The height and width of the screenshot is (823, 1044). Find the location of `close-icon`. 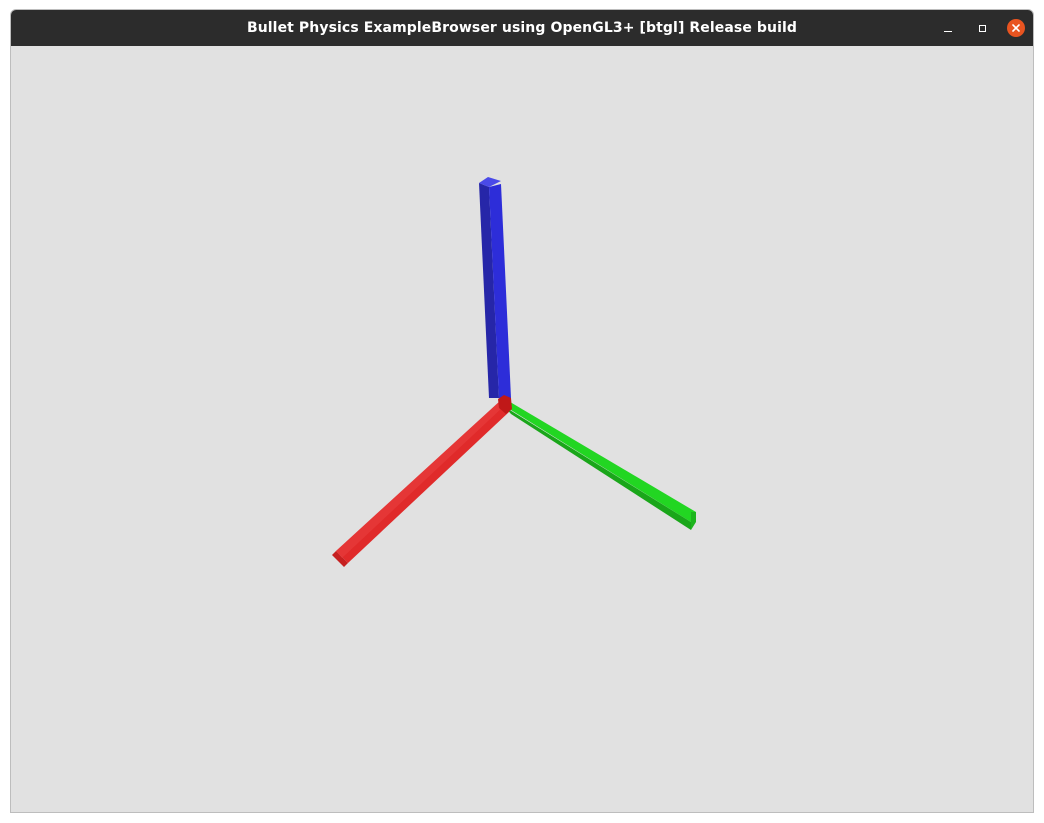

close-icon is located at coordinates (1016, 28).